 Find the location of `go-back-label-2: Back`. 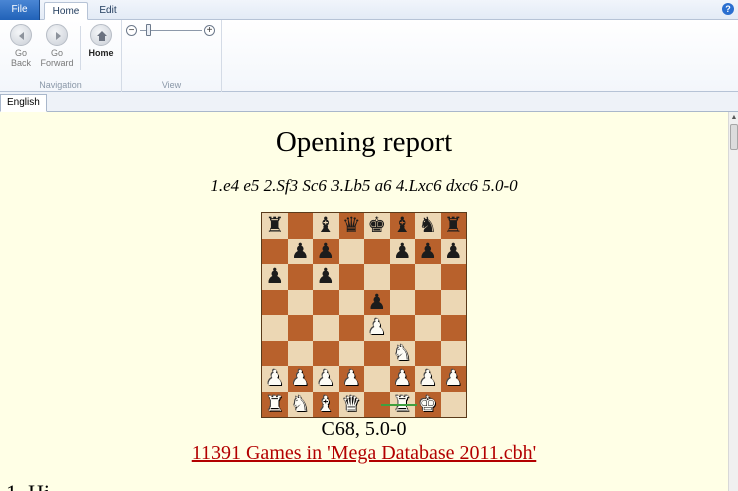

go-back-label-2: Back is located at coordinates (20, 63).